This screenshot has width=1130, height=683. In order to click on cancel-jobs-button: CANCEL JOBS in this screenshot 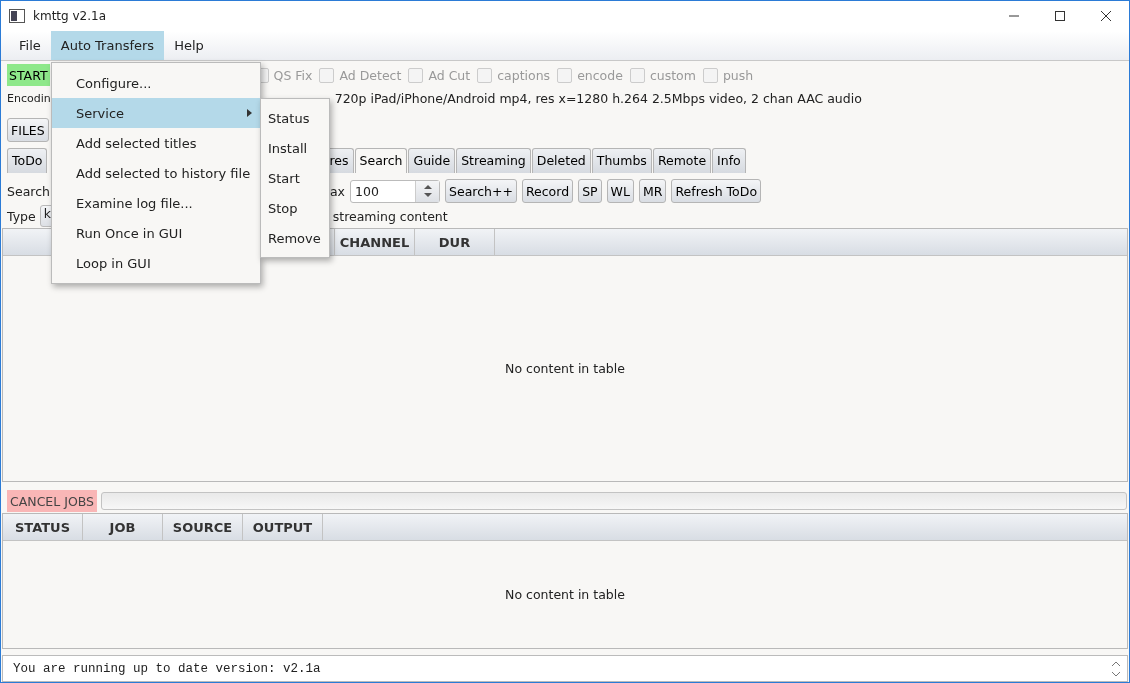, I will do `click(52, 501)`.